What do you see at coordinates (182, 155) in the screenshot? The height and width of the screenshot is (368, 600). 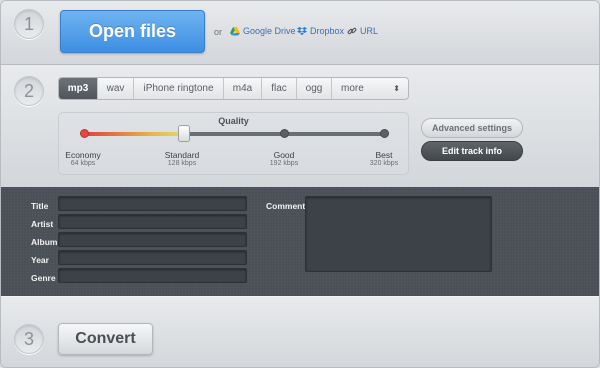 I see `quality-label-standard: Standard` at bounding box center [182, 155].